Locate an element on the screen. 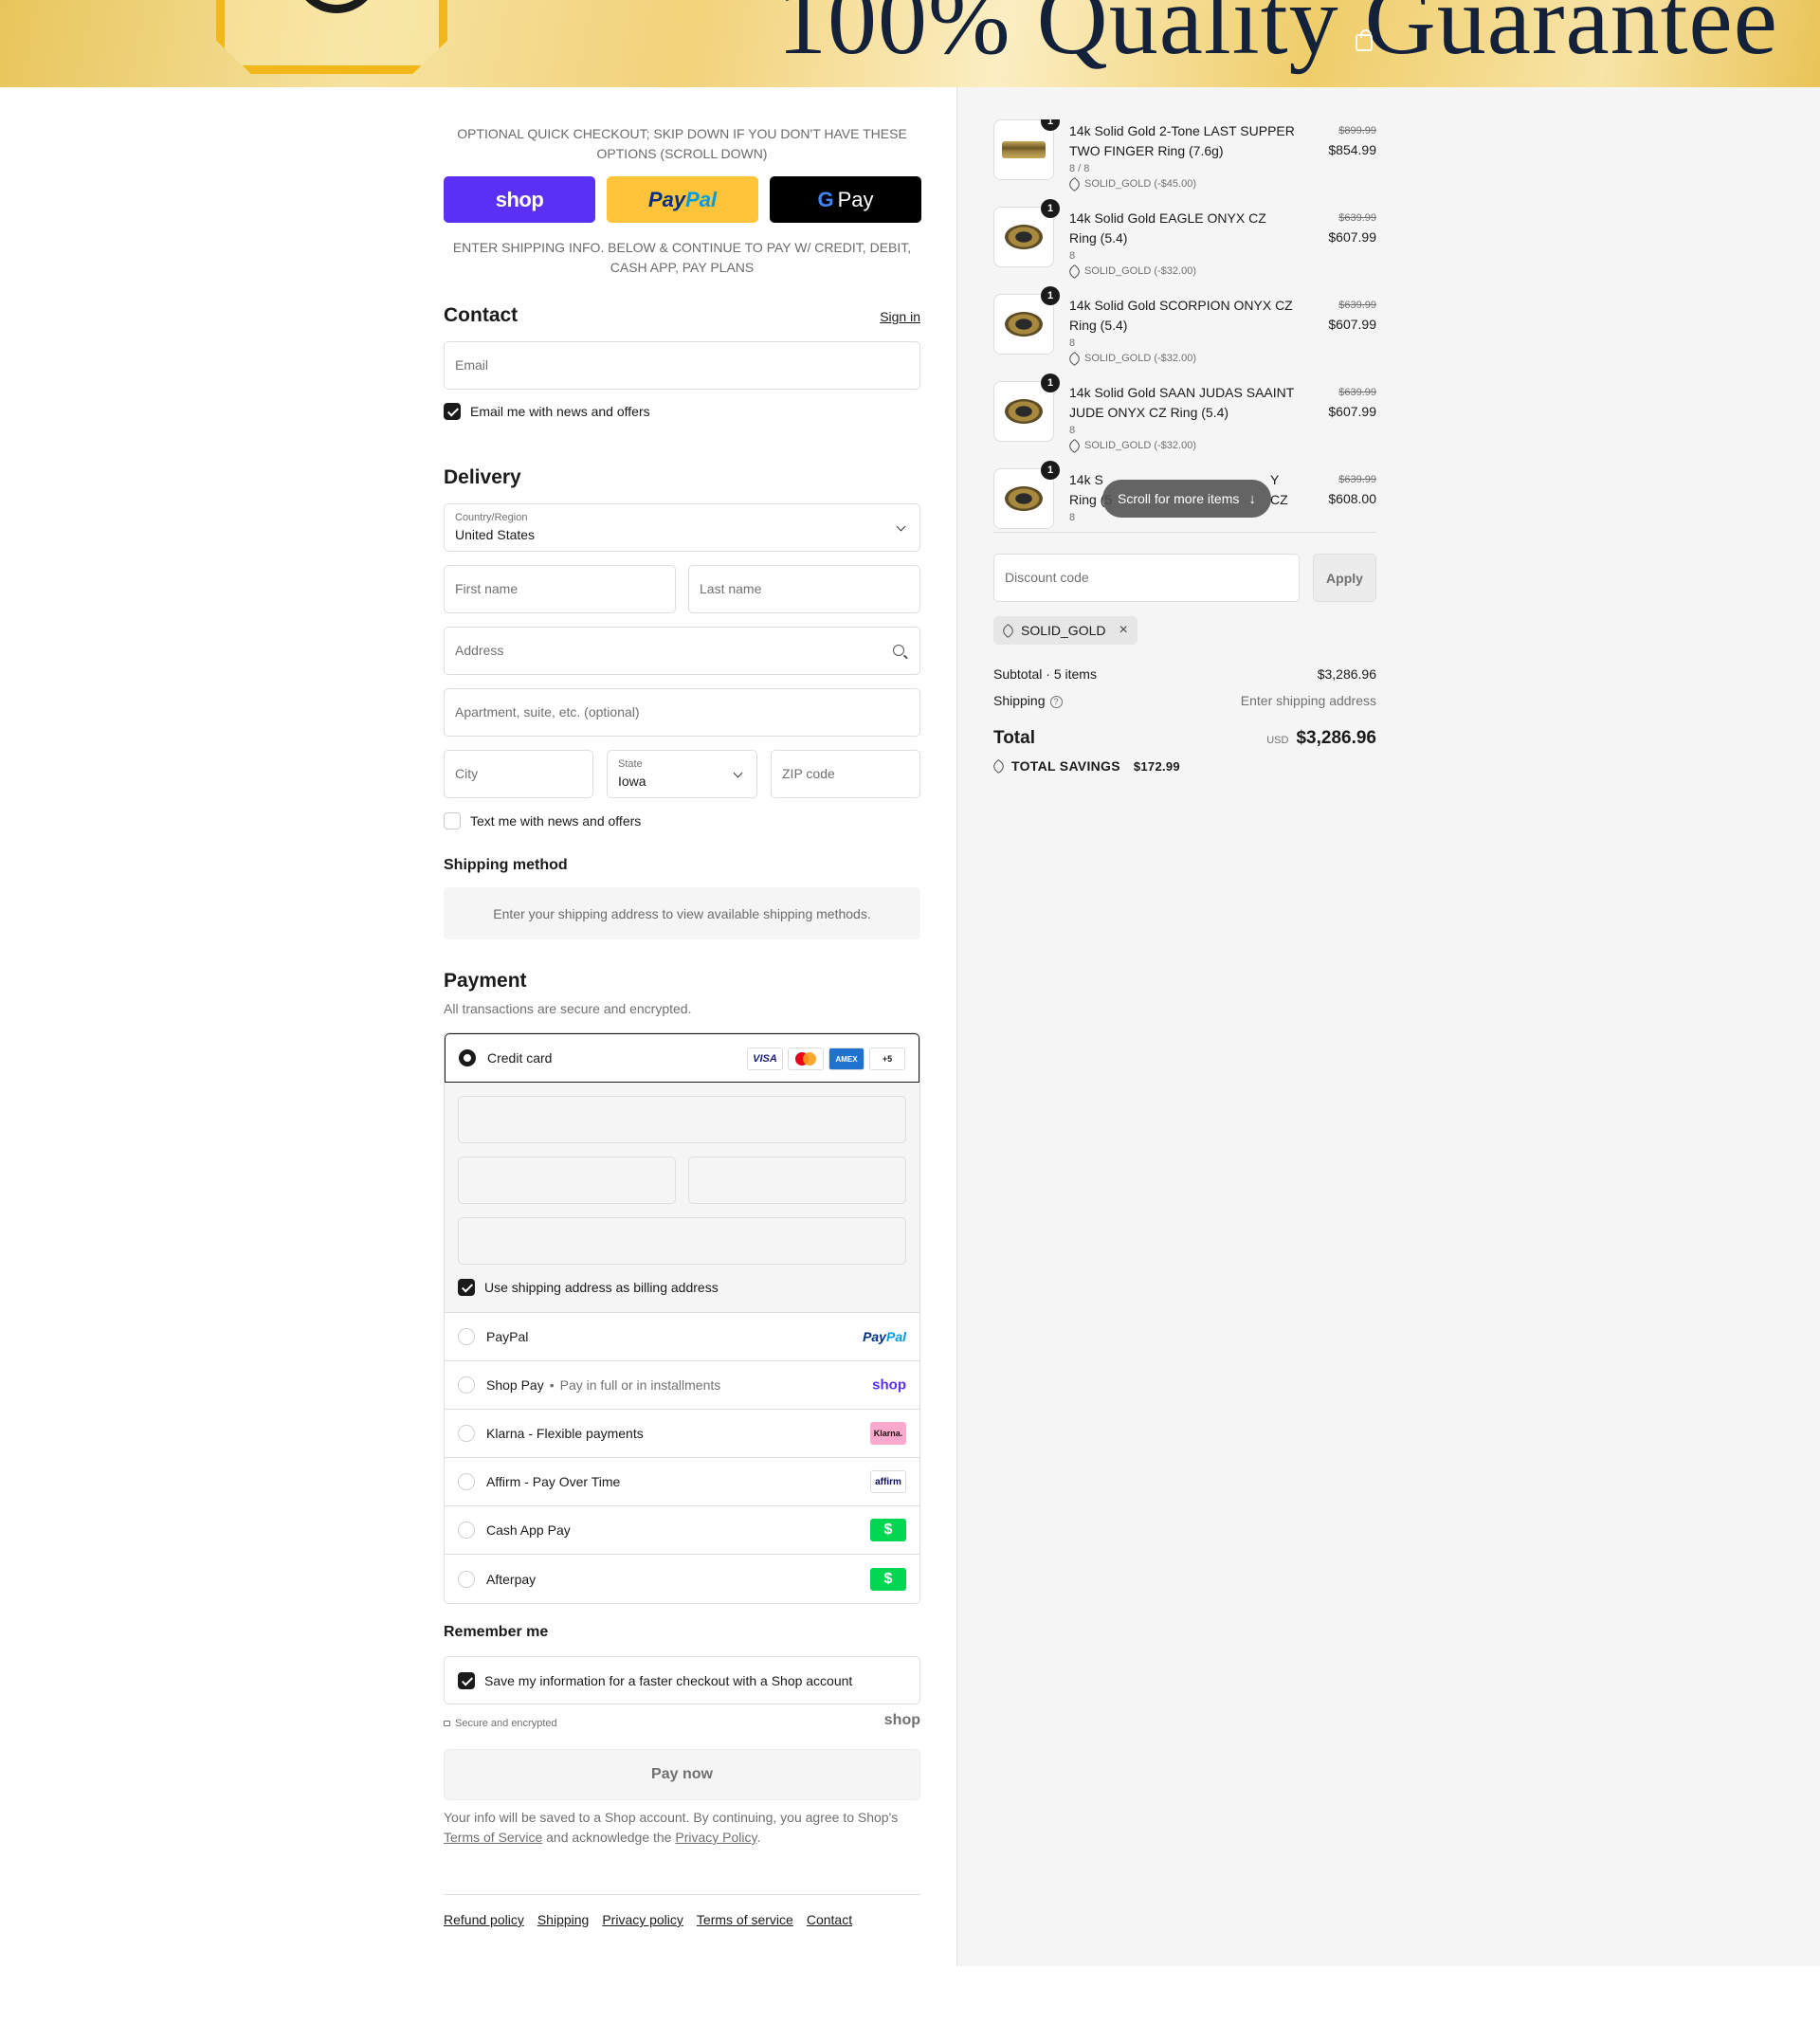  card-cvv-field is located at coordinates (797, 1180).